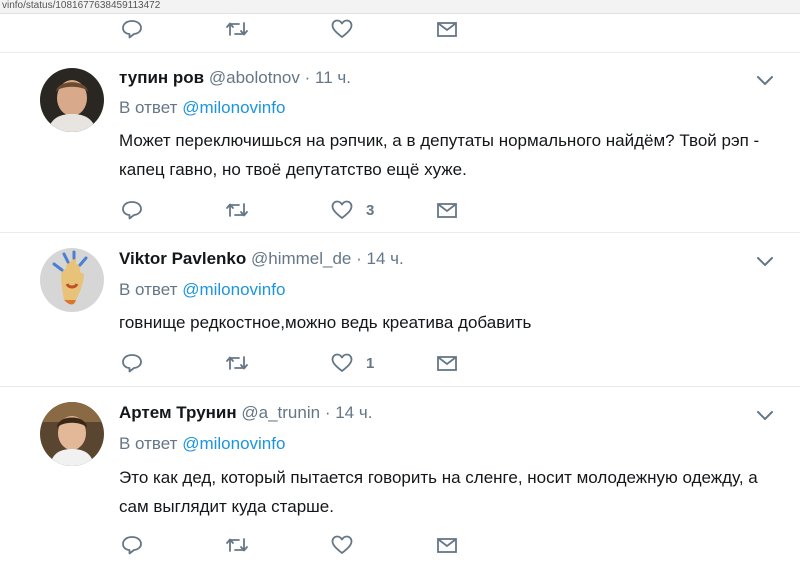 This screenshot has width=800, height=567. I want to click on user-handle: @abolotnov, so click(254, 77).